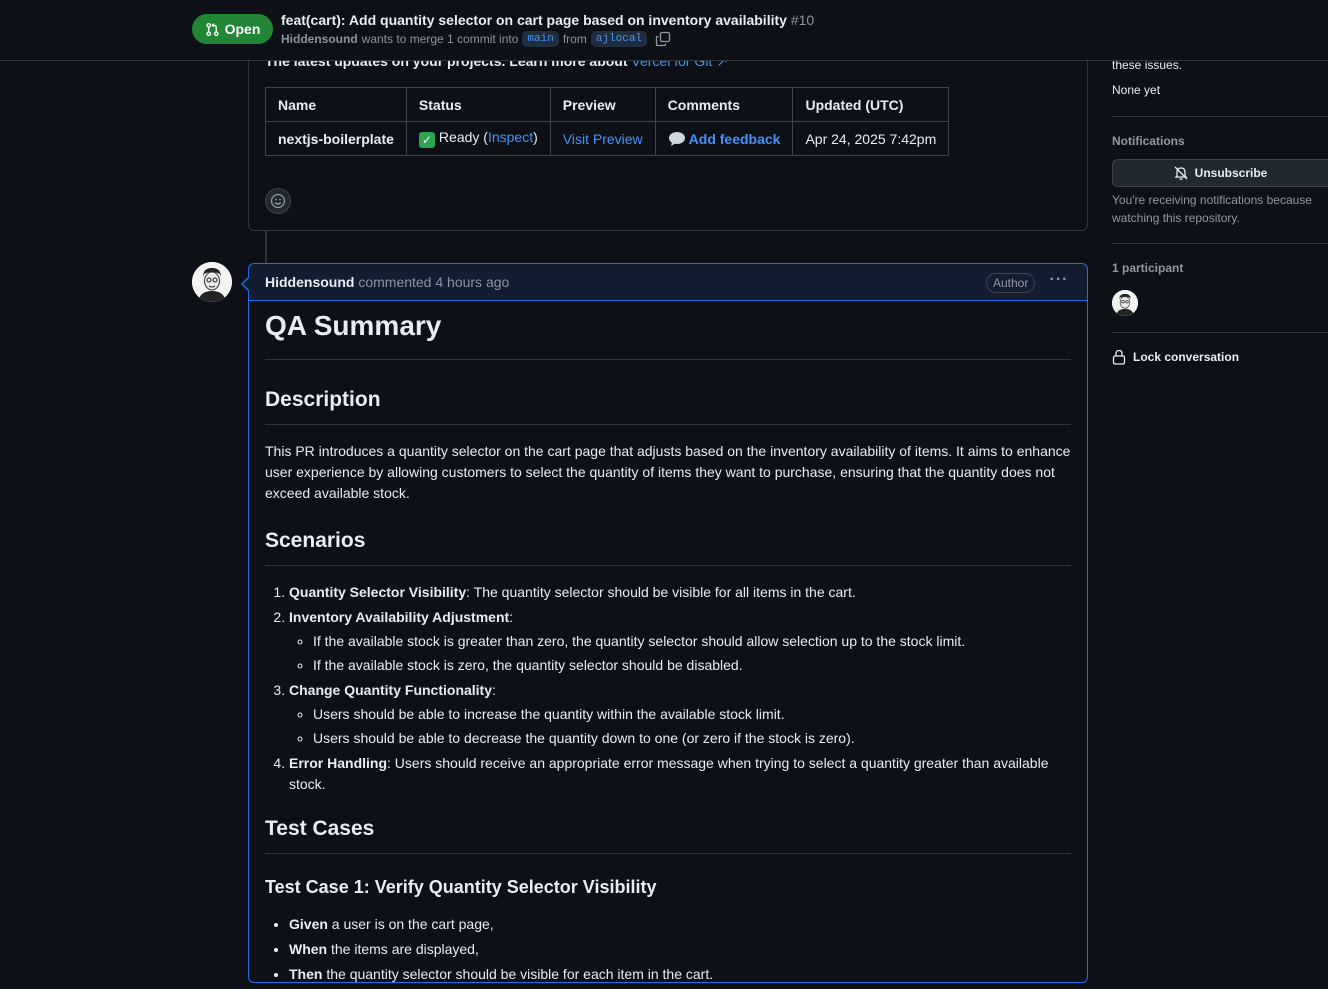  Describe the element at coordinates (478, 104) in the screenshot. I see `column-header-status: Status` at that location.